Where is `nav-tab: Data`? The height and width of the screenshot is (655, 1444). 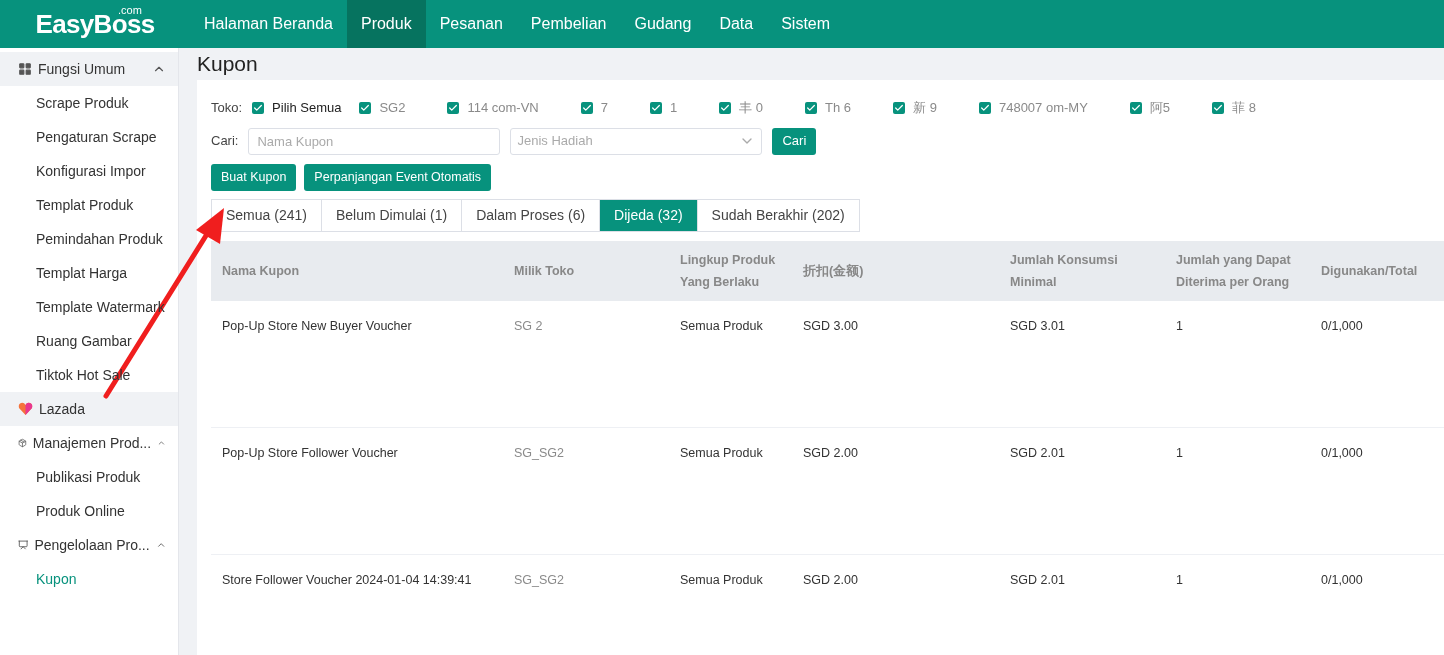
nav-tab: Data is located at coordinates (736, 24).